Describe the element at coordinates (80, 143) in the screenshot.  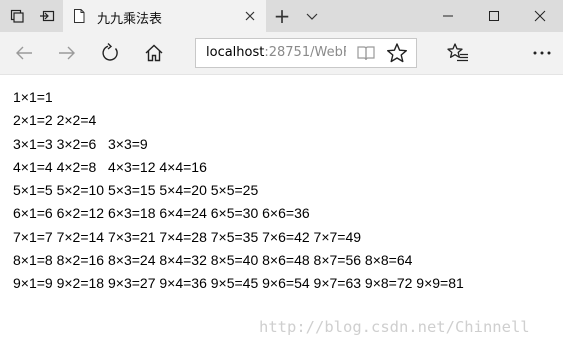
I see `table-row-3: 3×1=3 3×2=6 3×3=9` at that location.